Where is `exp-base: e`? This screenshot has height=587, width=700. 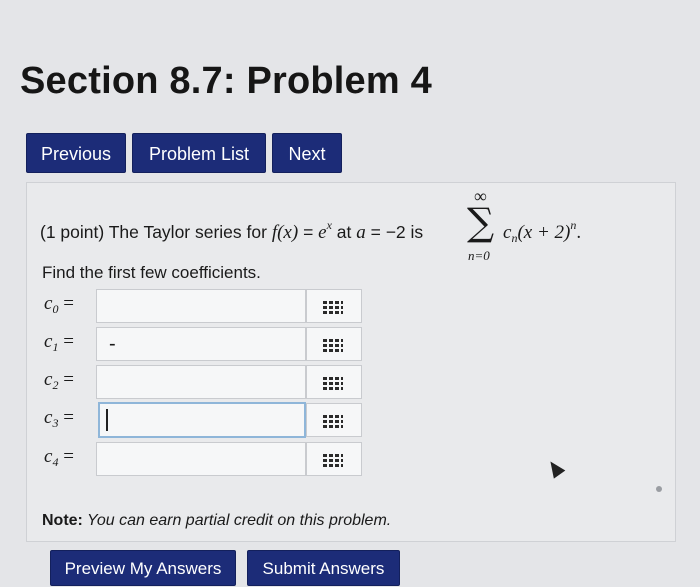
exp-base: e is located at coordinates (322, 232).